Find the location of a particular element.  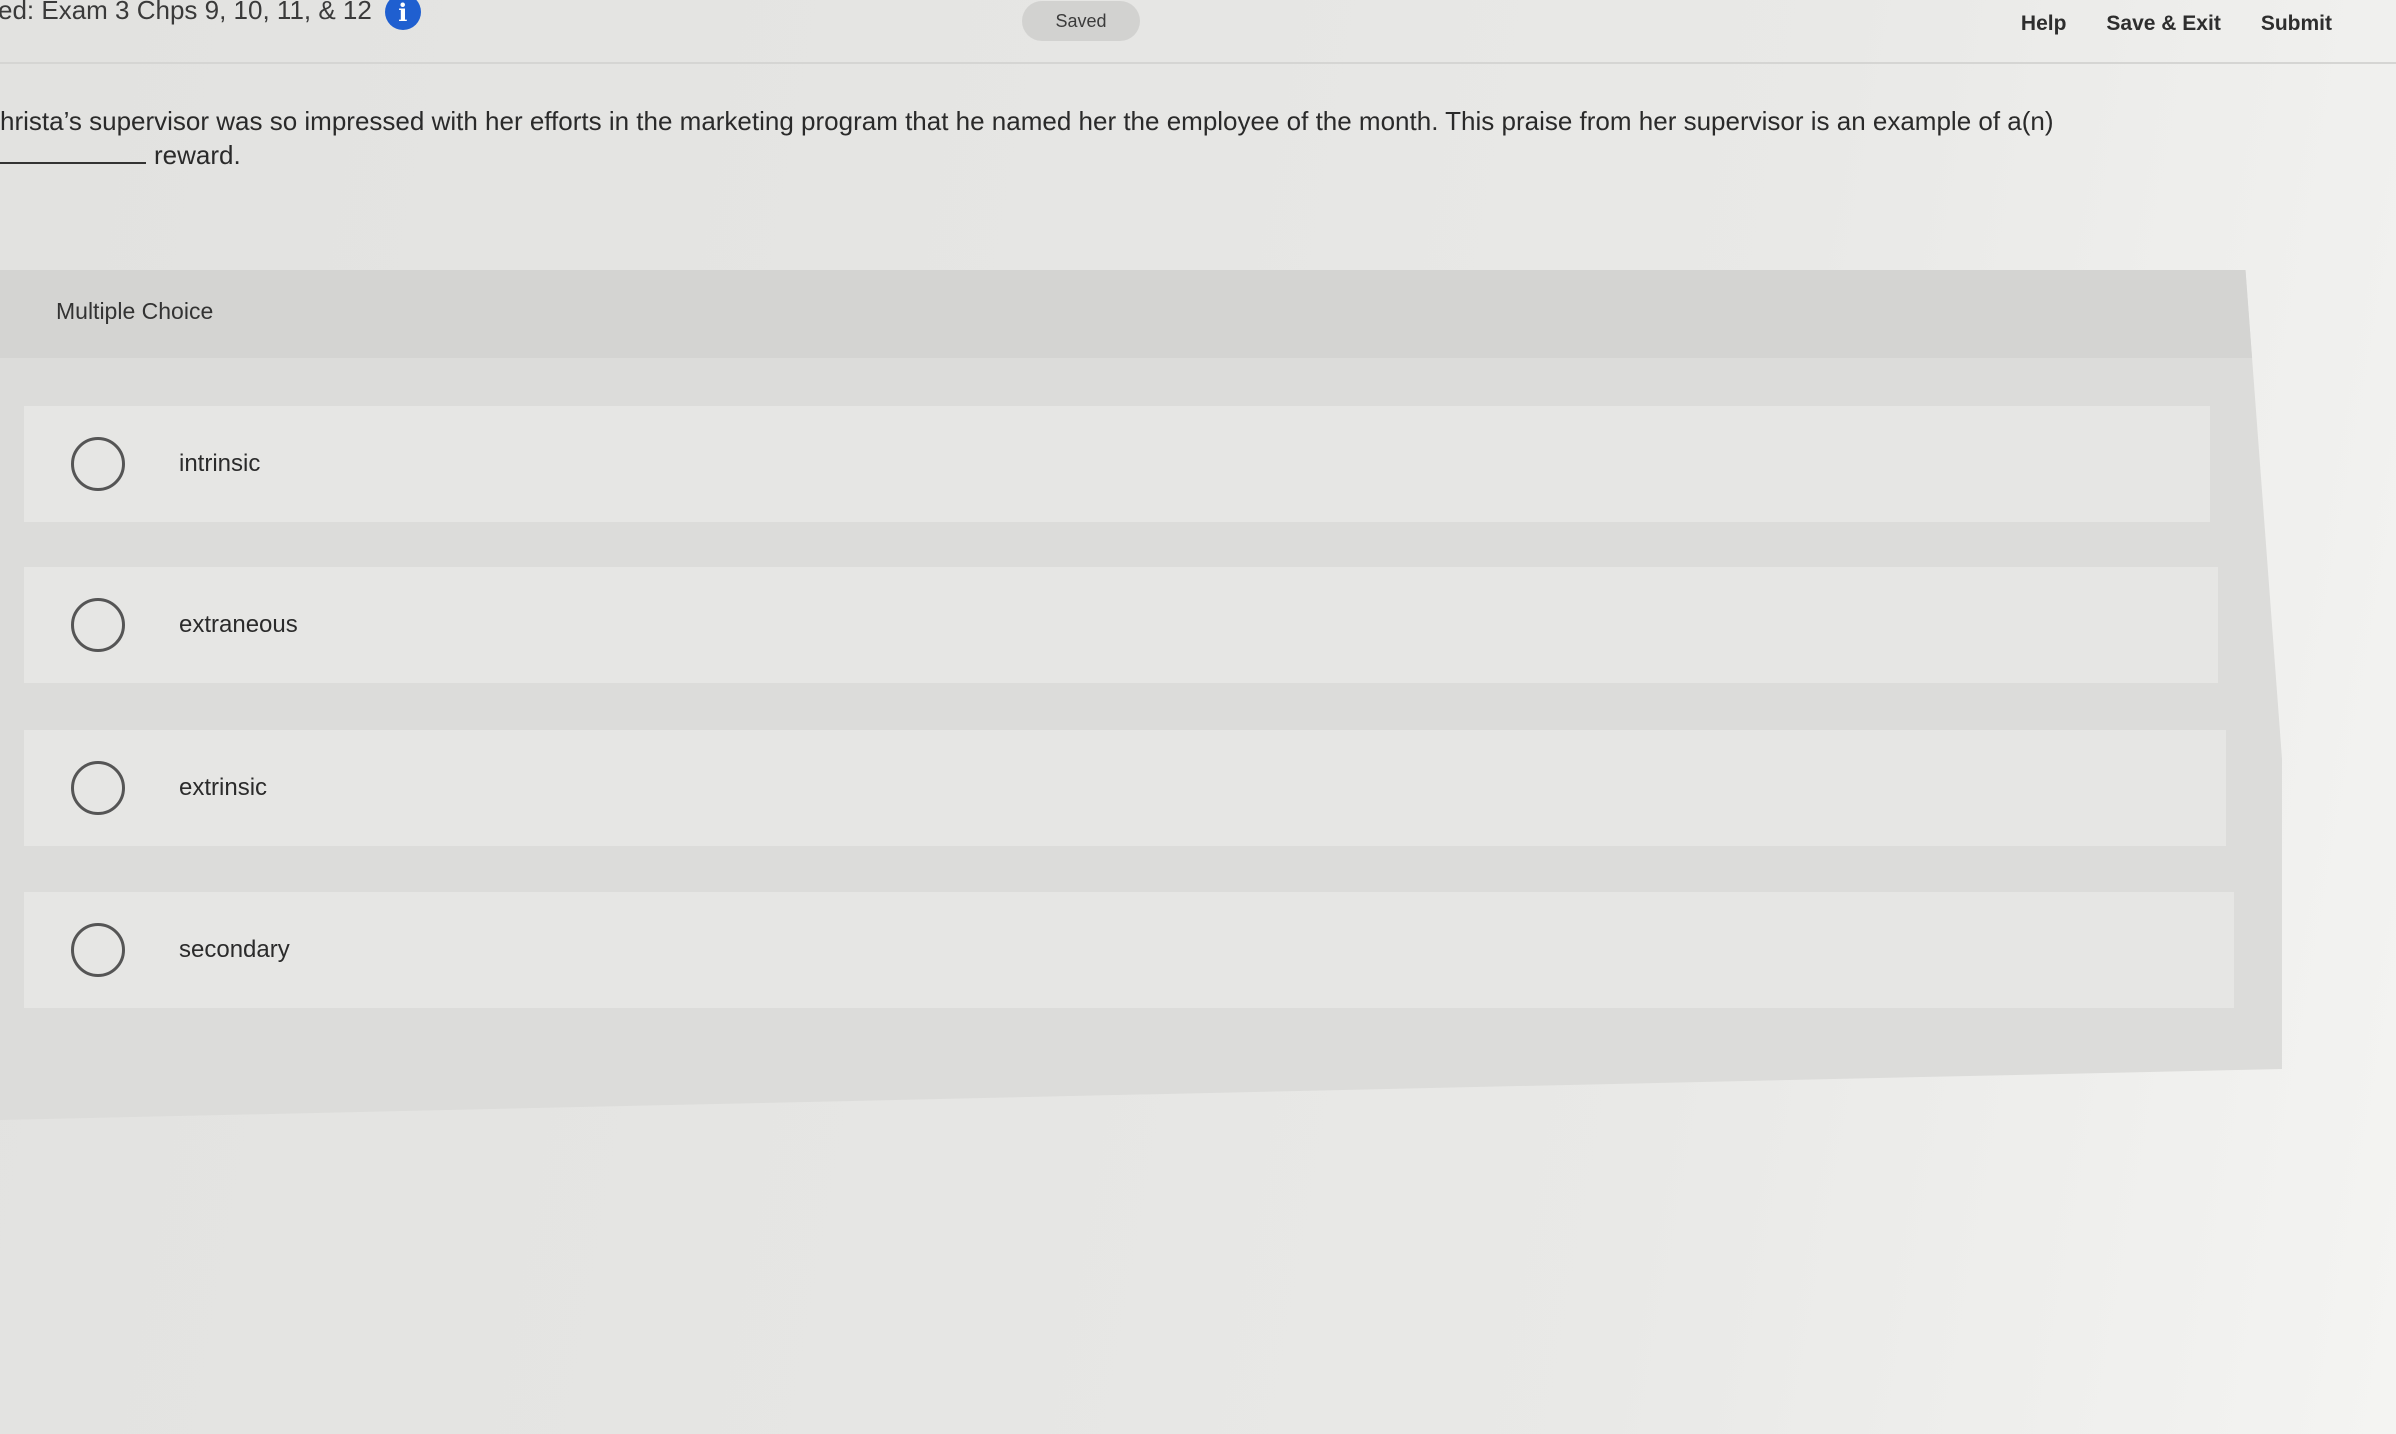

submit-link: Submit is located at coordinates (2296, 24).